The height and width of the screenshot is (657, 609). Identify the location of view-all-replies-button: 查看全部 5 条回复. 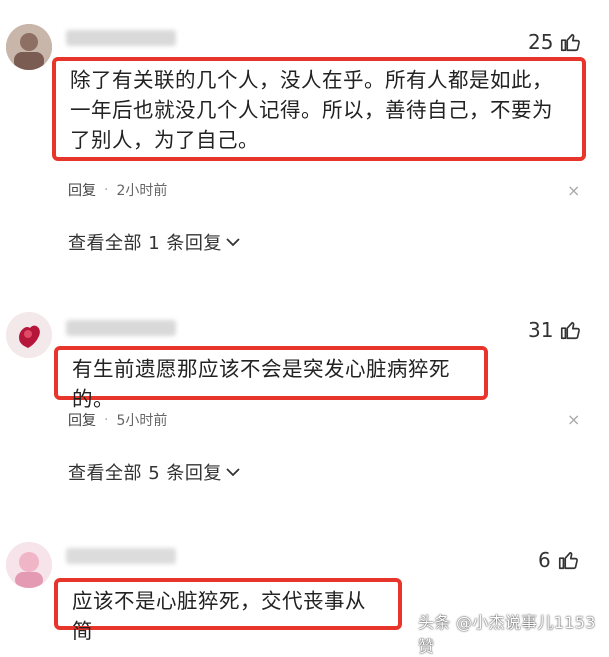
(154, 472).